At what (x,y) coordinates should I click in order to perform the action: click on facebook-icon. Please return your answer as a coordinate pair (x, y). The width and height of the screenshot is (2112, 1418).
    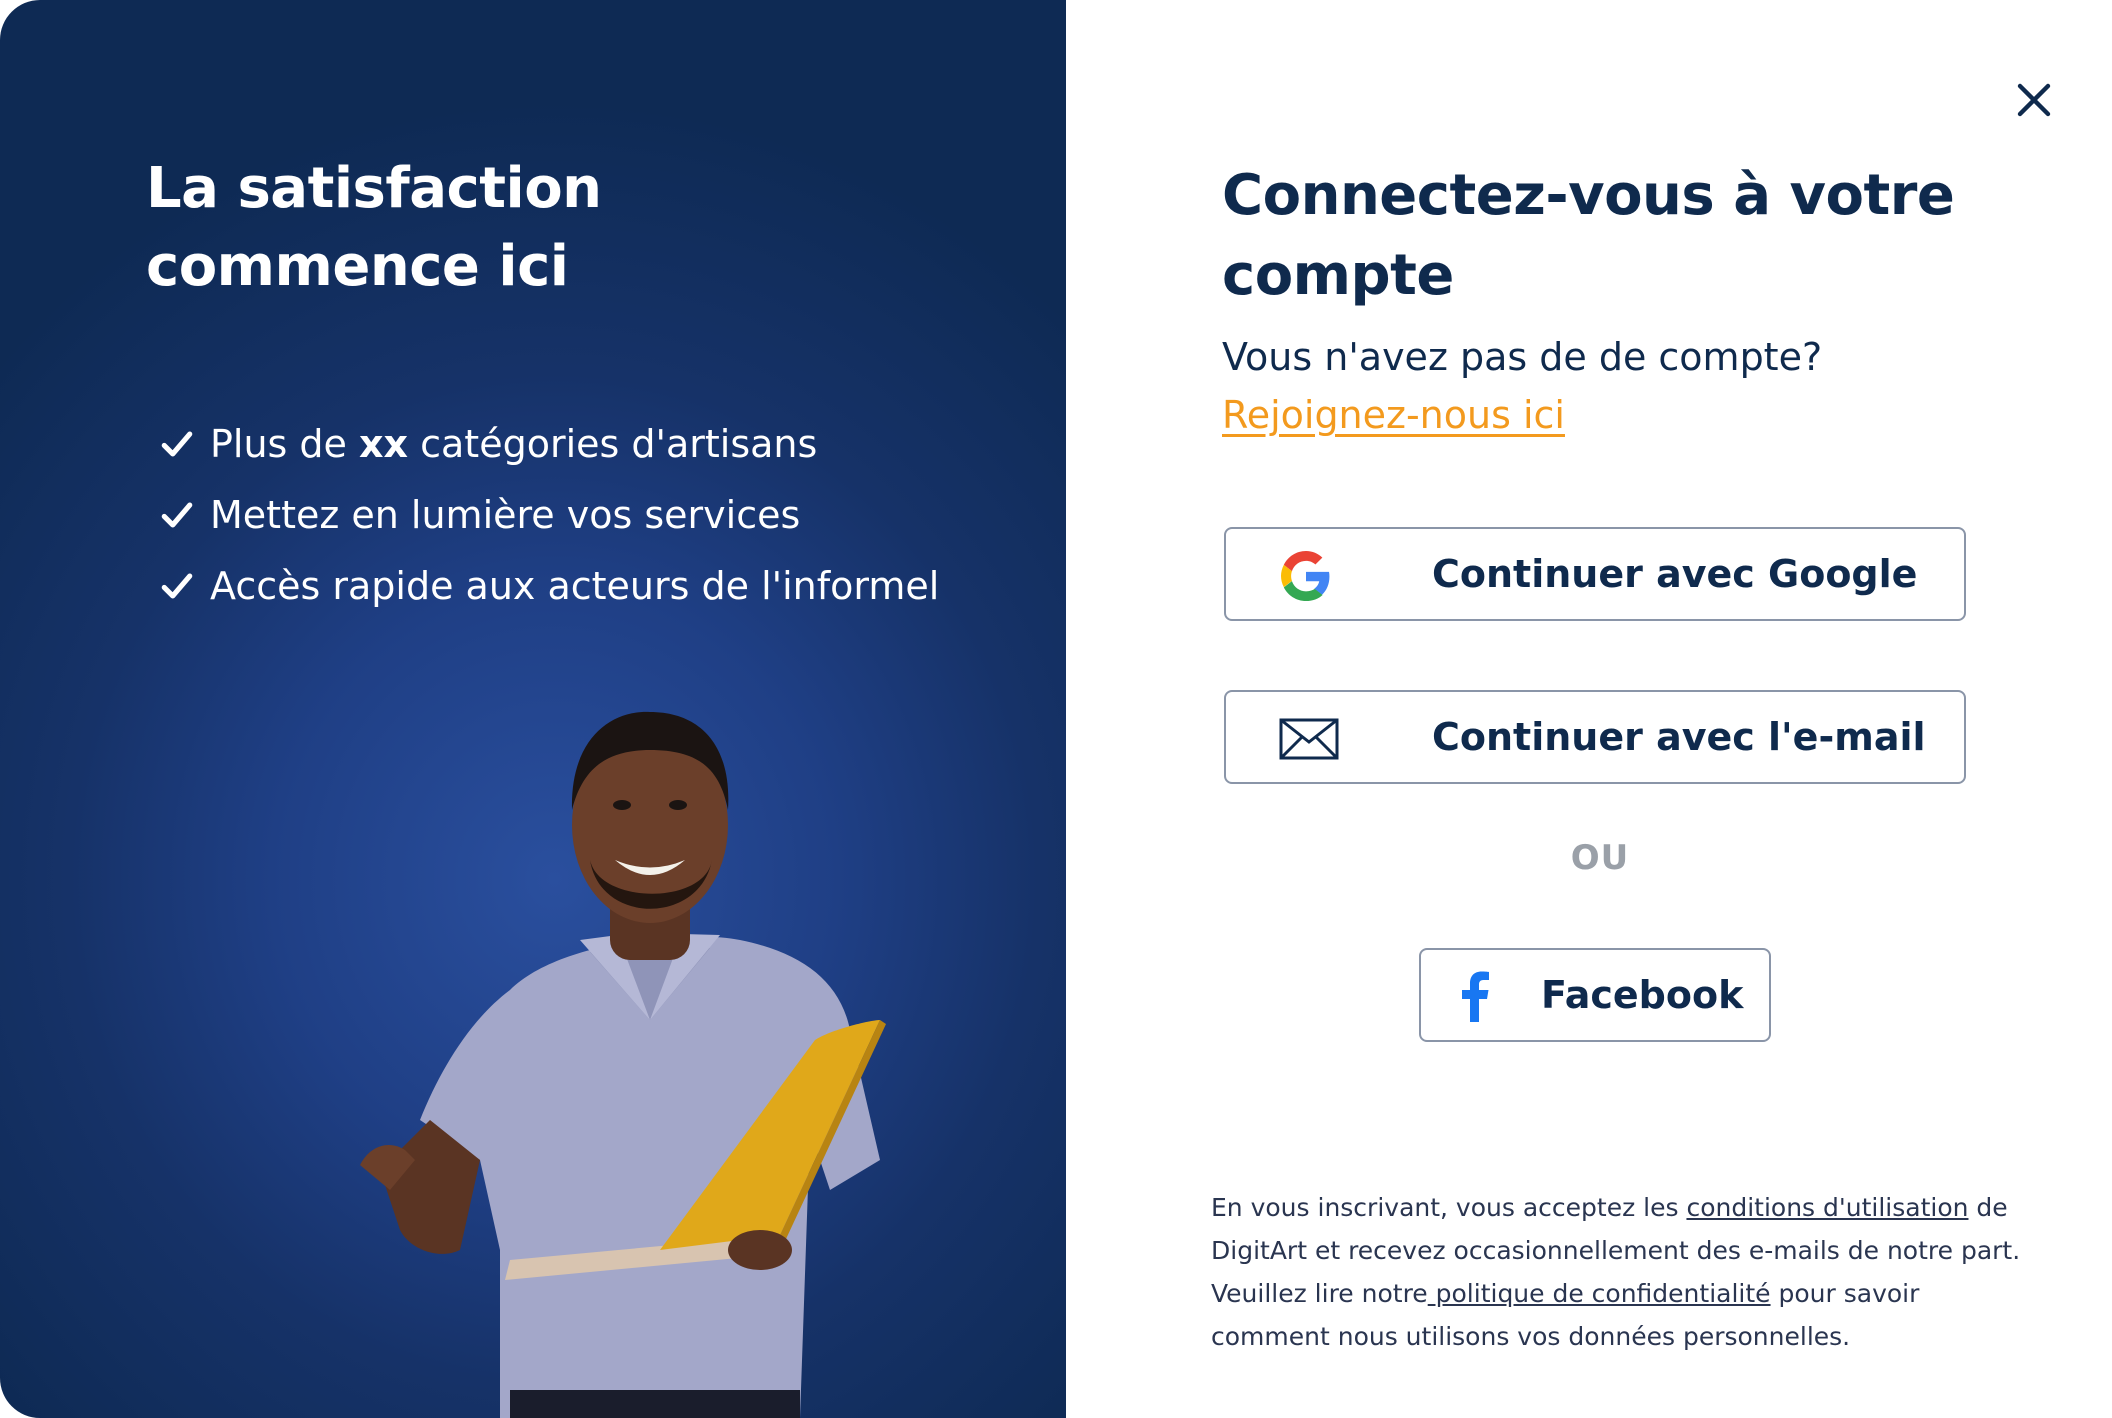
    Looking at the image, I should click on (1475, 996).